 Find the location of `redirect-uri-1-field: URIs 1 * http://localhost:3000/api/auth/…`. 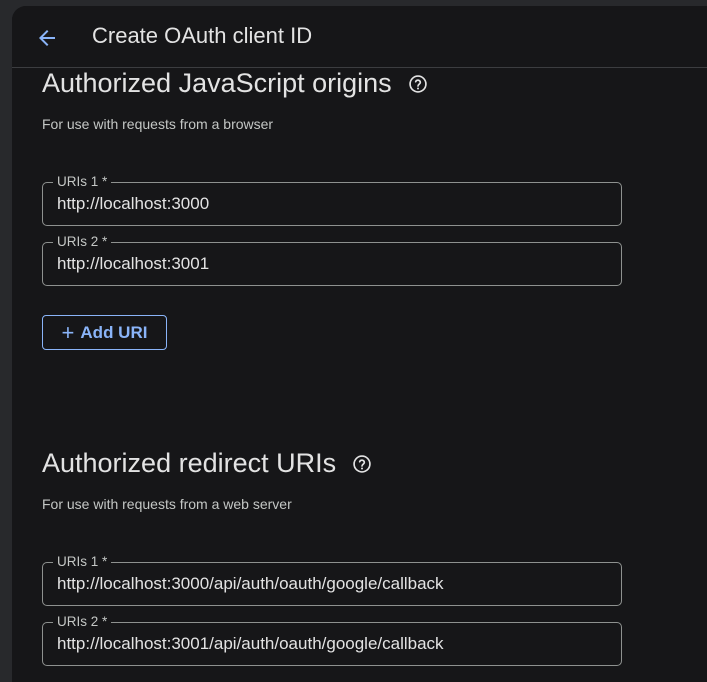

redirect-uri-1-field: URIs 1 * http://localhost:3000/api/auth/… is located at coordinates (332, 580).